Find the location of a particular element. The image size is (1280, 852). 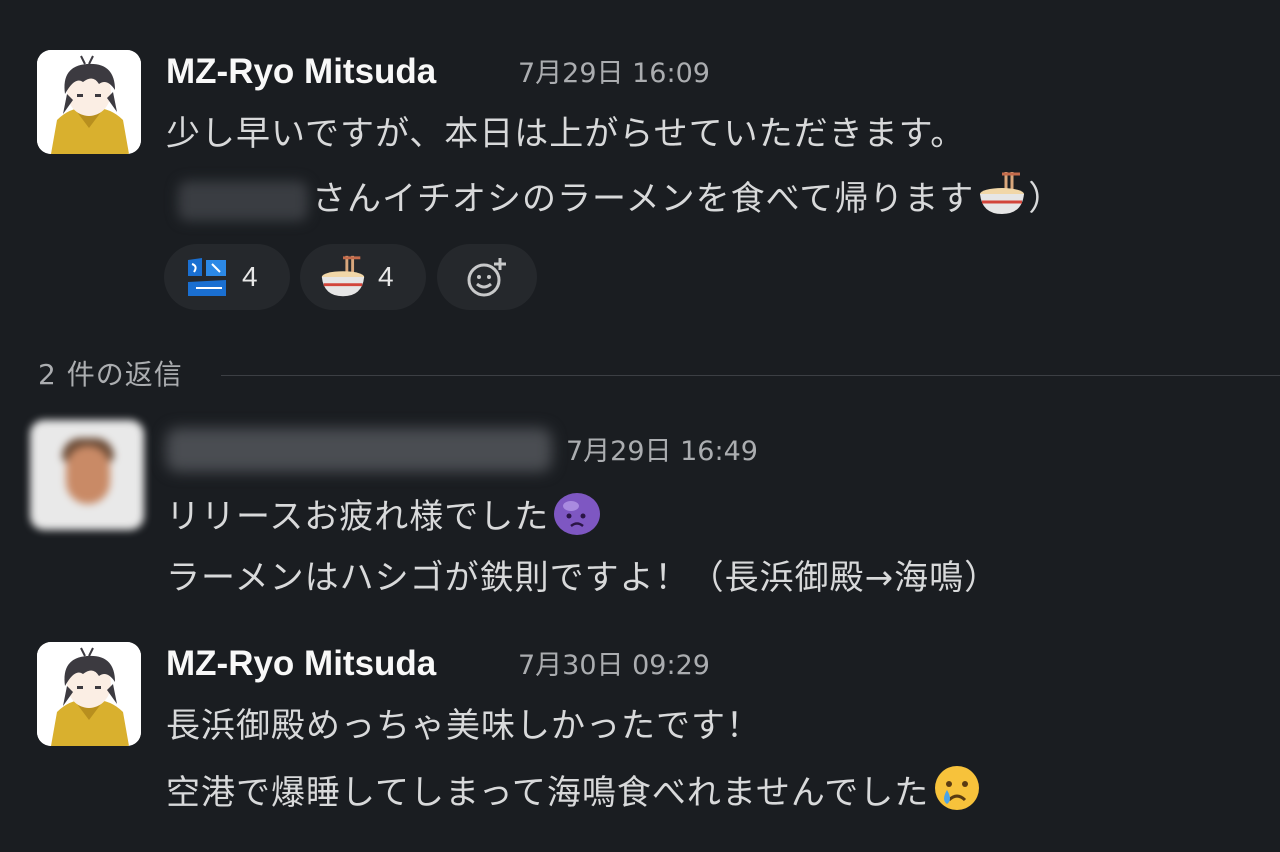

message-text-line: 少し早いですが、本日は上がらせていただきます。 is located at coordinates (566, 134).